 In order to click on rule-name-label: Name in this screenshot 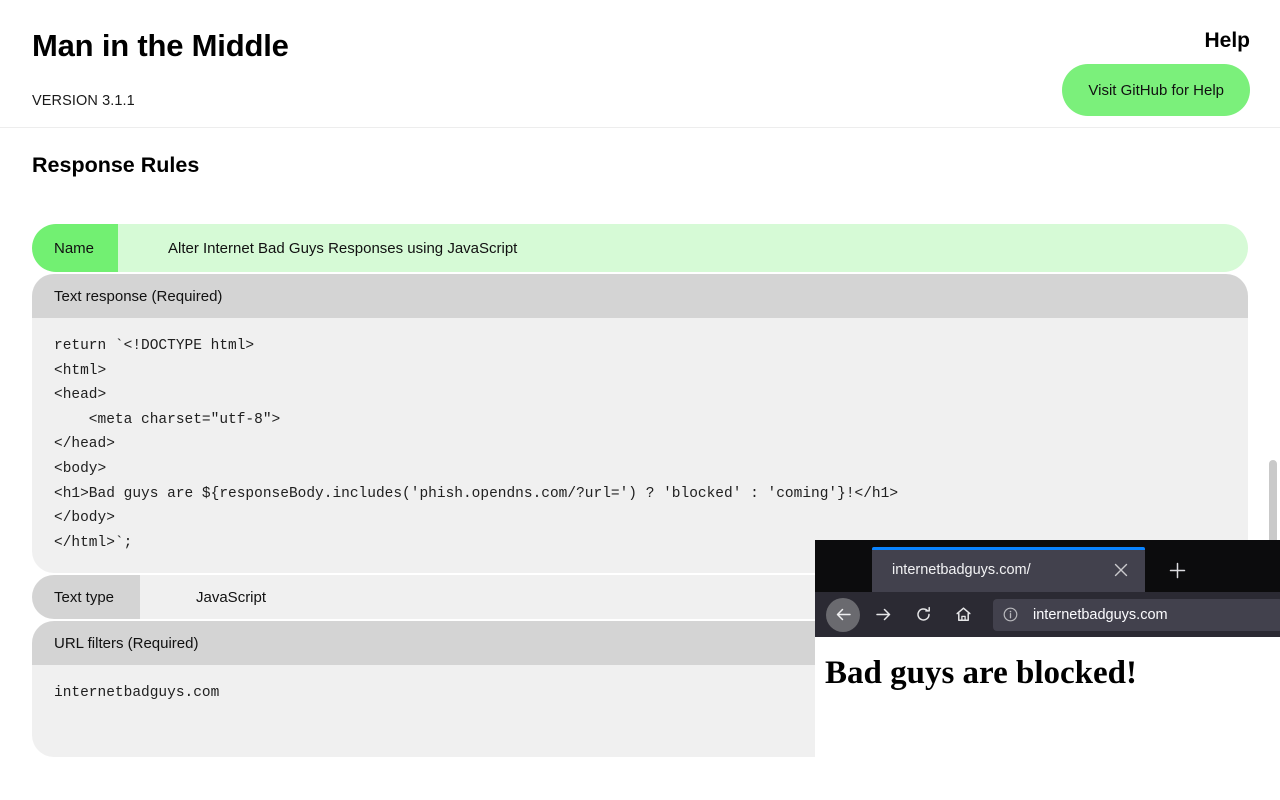, I will do `click(75, 248)`.